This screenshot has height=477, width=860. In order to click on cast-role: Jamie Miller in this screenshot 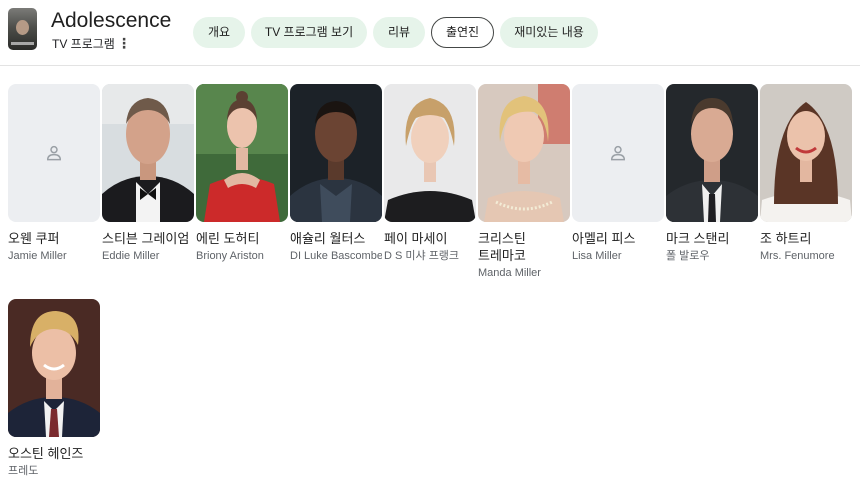, I will do `click(37, 256)`.